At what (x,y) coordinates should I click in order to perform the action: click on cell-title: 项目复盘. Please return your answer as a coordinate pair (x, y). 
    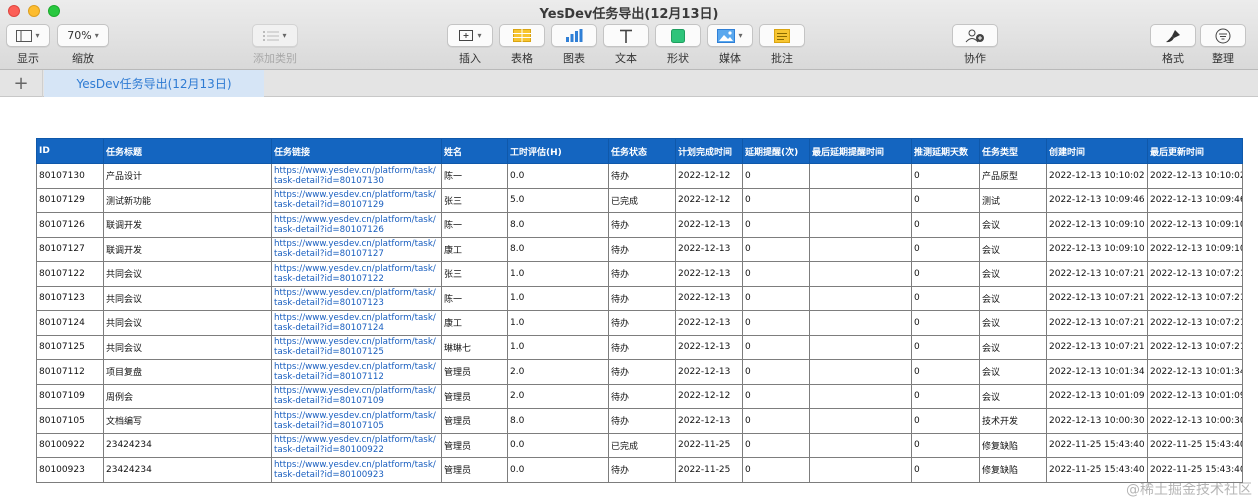
    Looking at the image, I should click on (187, 372).